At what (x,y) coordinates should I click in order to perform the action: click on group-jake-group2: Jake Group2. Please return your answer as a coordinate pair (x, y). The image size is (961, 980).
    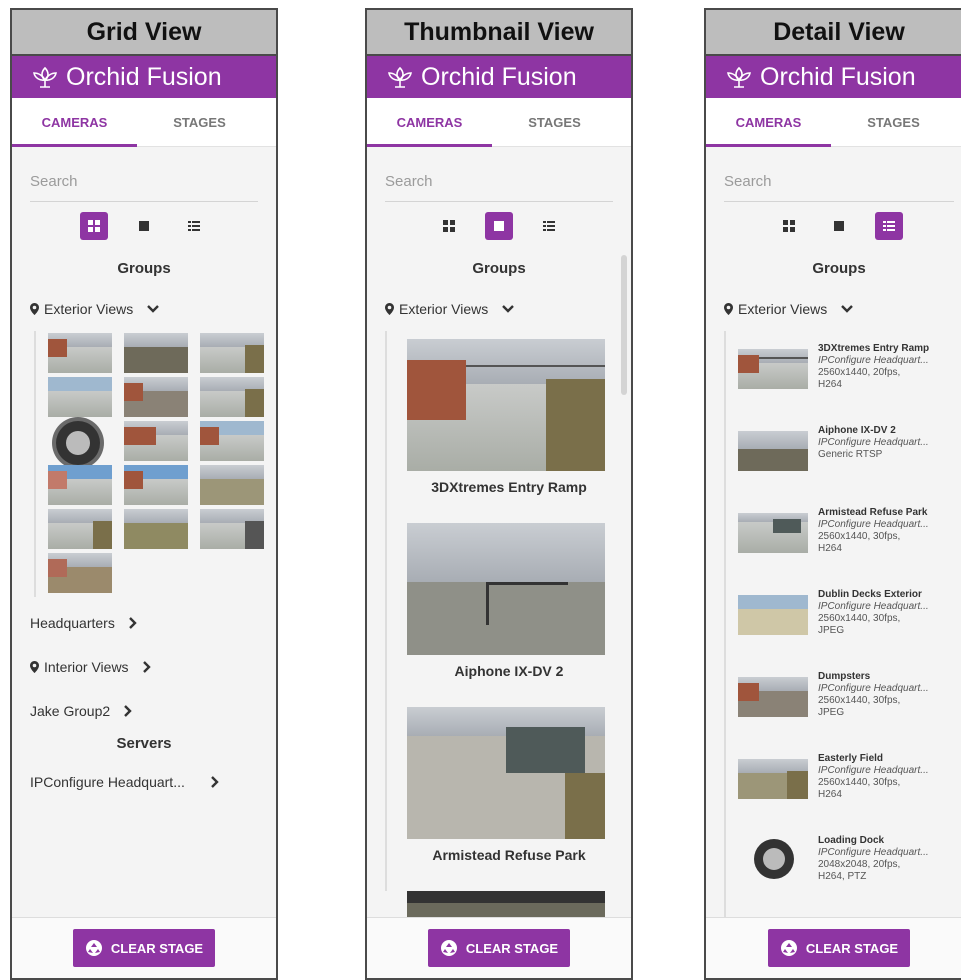
    Looking at the image, I should click on (144, 711).